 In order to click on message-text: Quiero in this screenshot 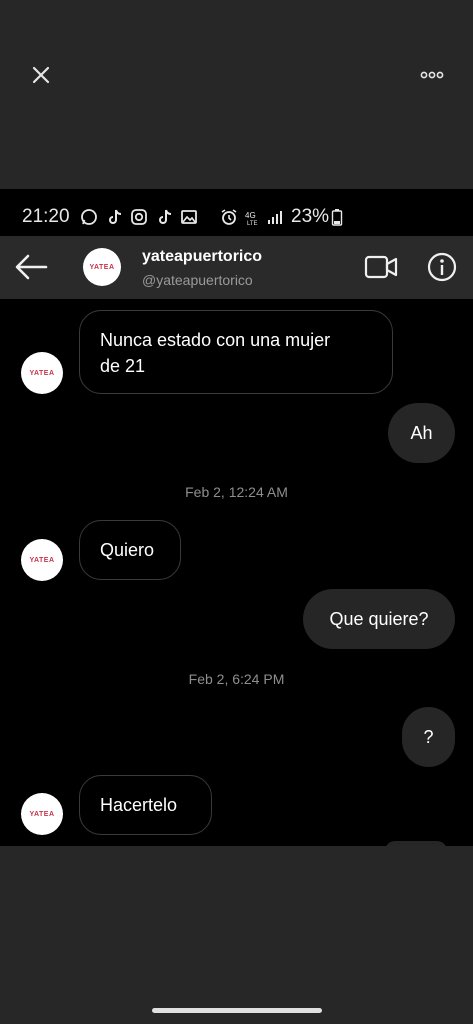, I will do `click(127, 550)`.